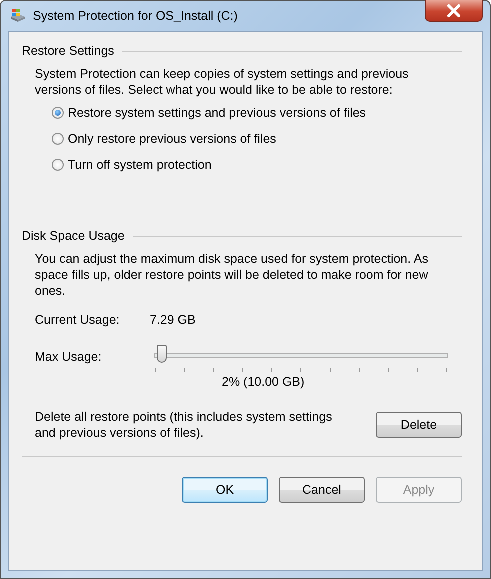  What do you see at coordinates (222, 82) in the screenshot?
I see `description-text: System Protection can keep copies of system settings and previous versions of files. Select what you would like to be able to restore:` at bounding box center [222, 82].